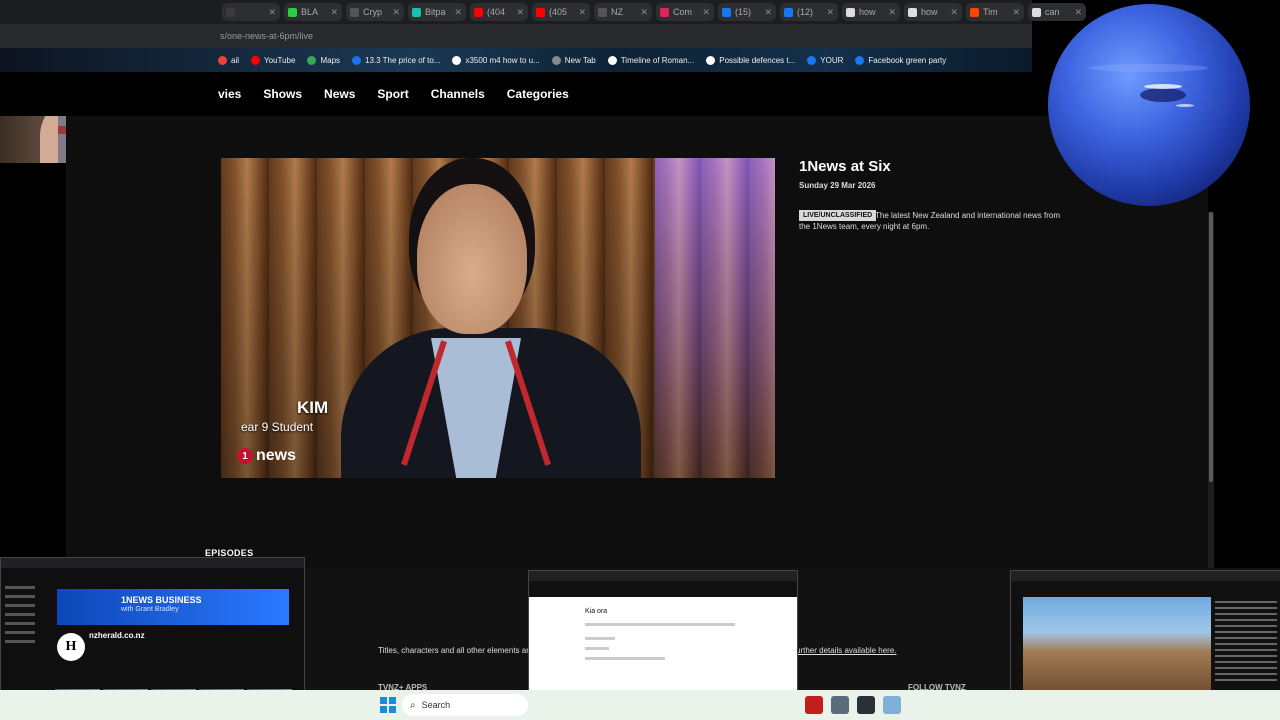  I want to click on address-bar: s/one-news-at-6pm/live, so click(516, 36).